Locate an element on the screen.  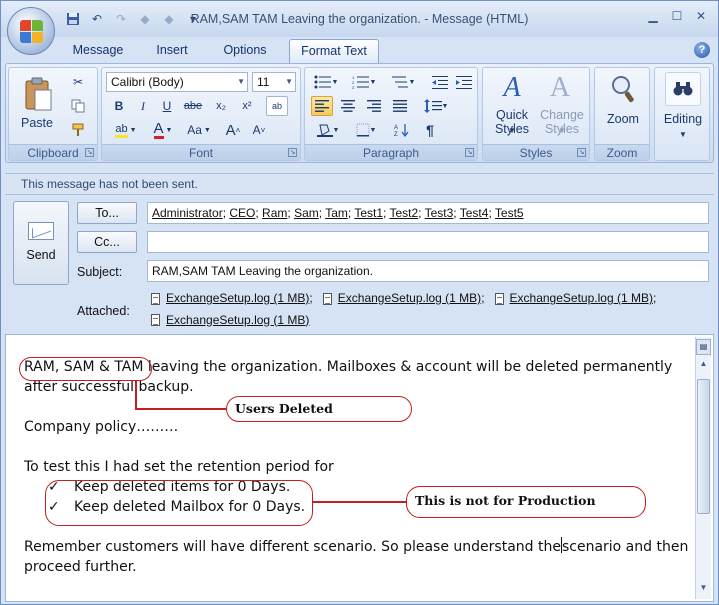
align-right-icon is located at coordinates (374, 106).